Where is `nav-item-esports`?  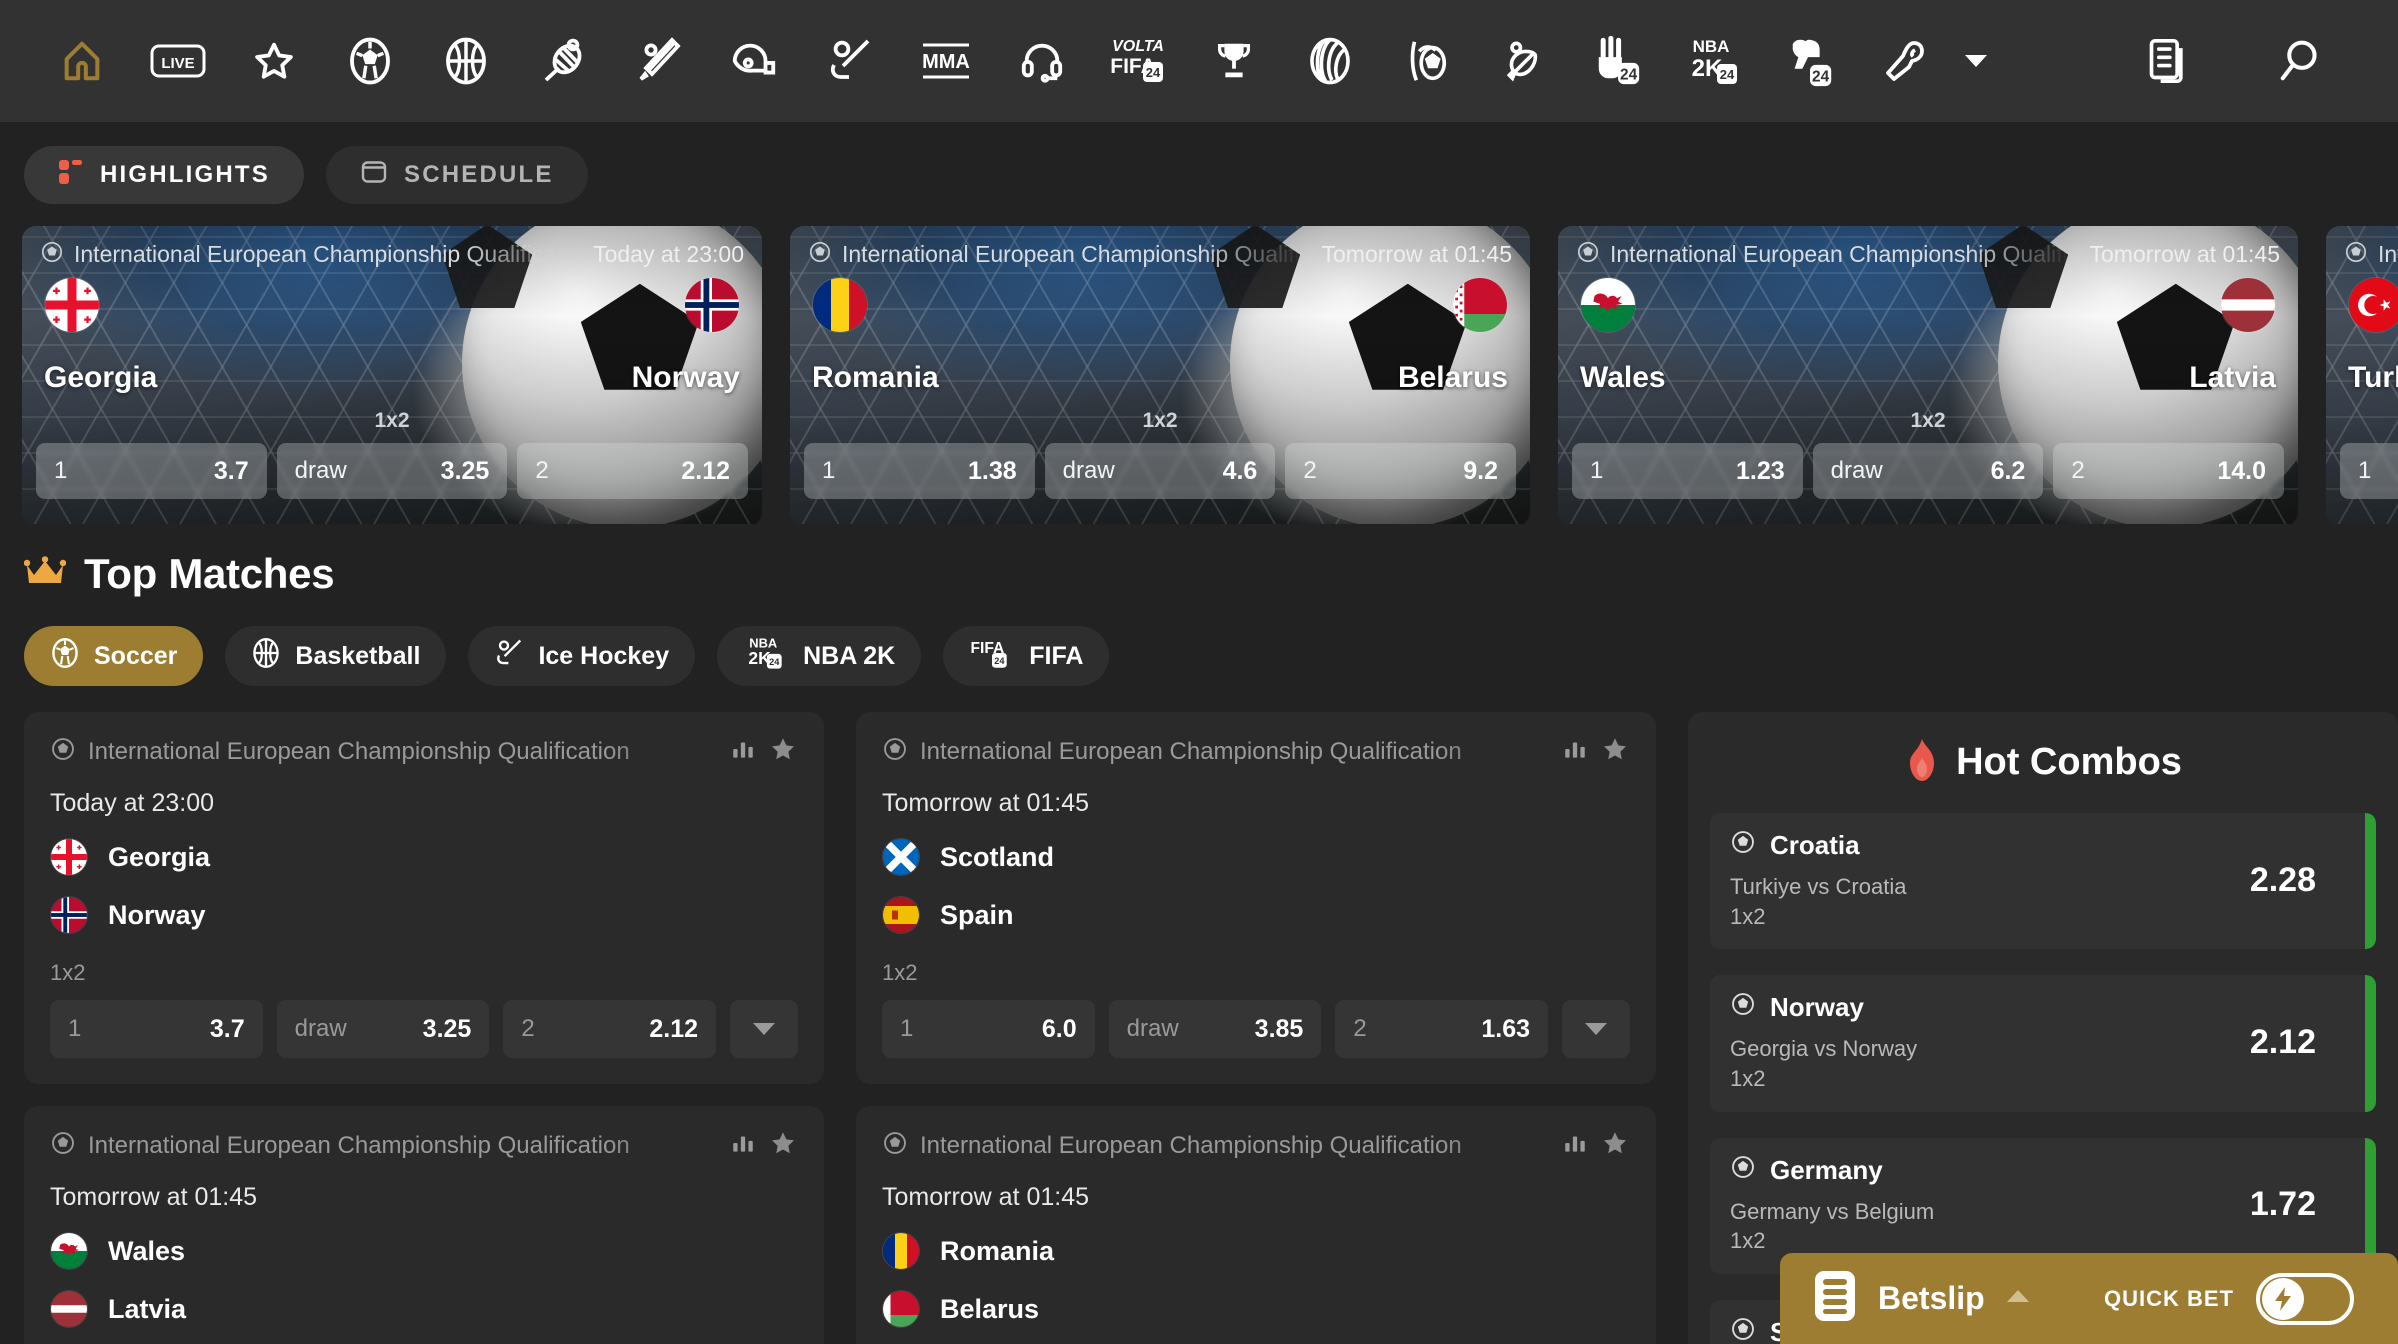
nav-item-esports is located at coordinates (1042, 61).